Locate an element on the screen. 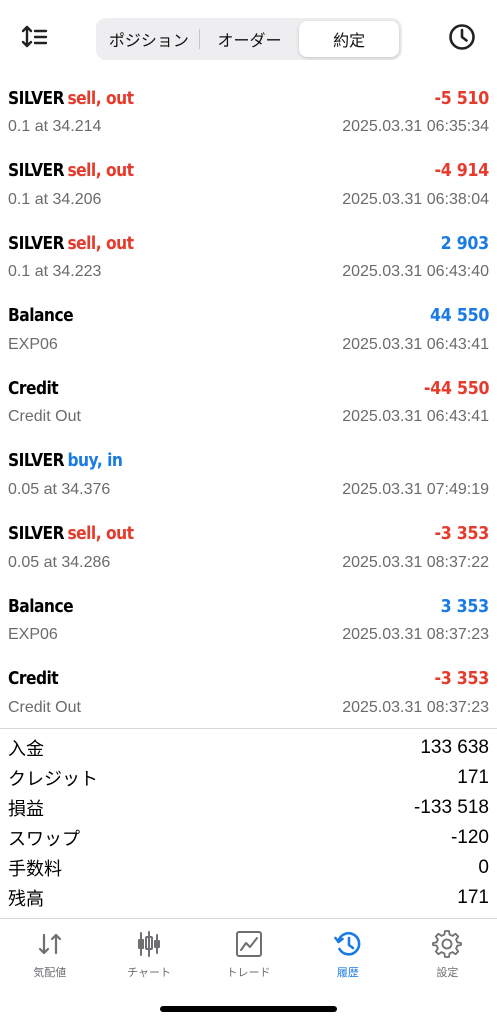 This screenshot has width=497, height=1024. tab-positions: ポジション is located at coordinates (149, 39).